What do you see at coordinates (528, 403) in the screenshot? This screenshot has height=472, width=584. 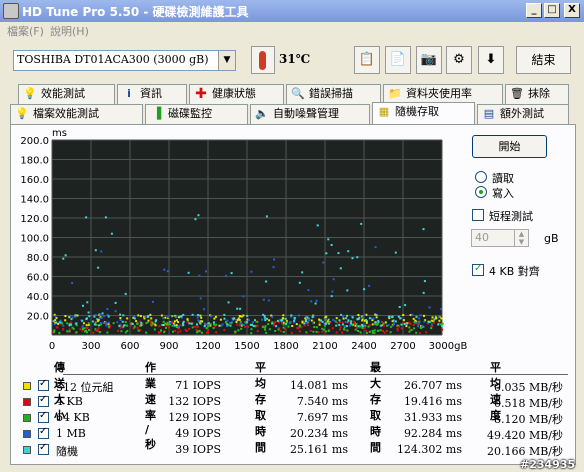 I see `cell-avg-speed: 0.518 MB/秒` at bounding box center [528, 403].